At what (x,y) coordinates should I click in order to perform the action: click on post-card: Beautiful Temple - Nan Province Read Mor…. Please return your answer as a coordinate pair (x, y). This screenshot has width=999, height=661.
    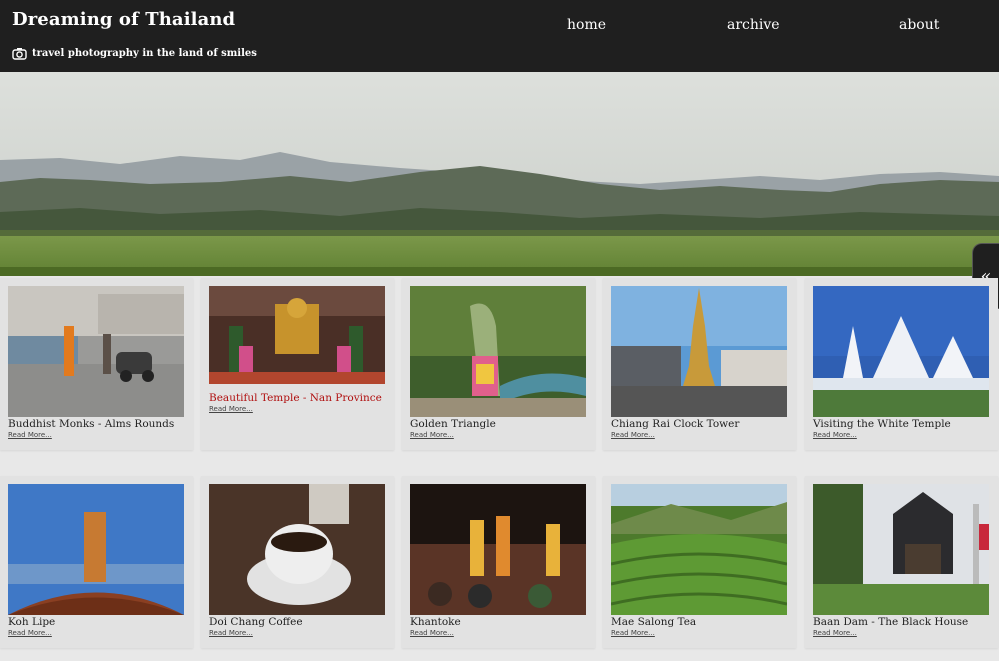
    Looking at the image, I should click on (297, 364).